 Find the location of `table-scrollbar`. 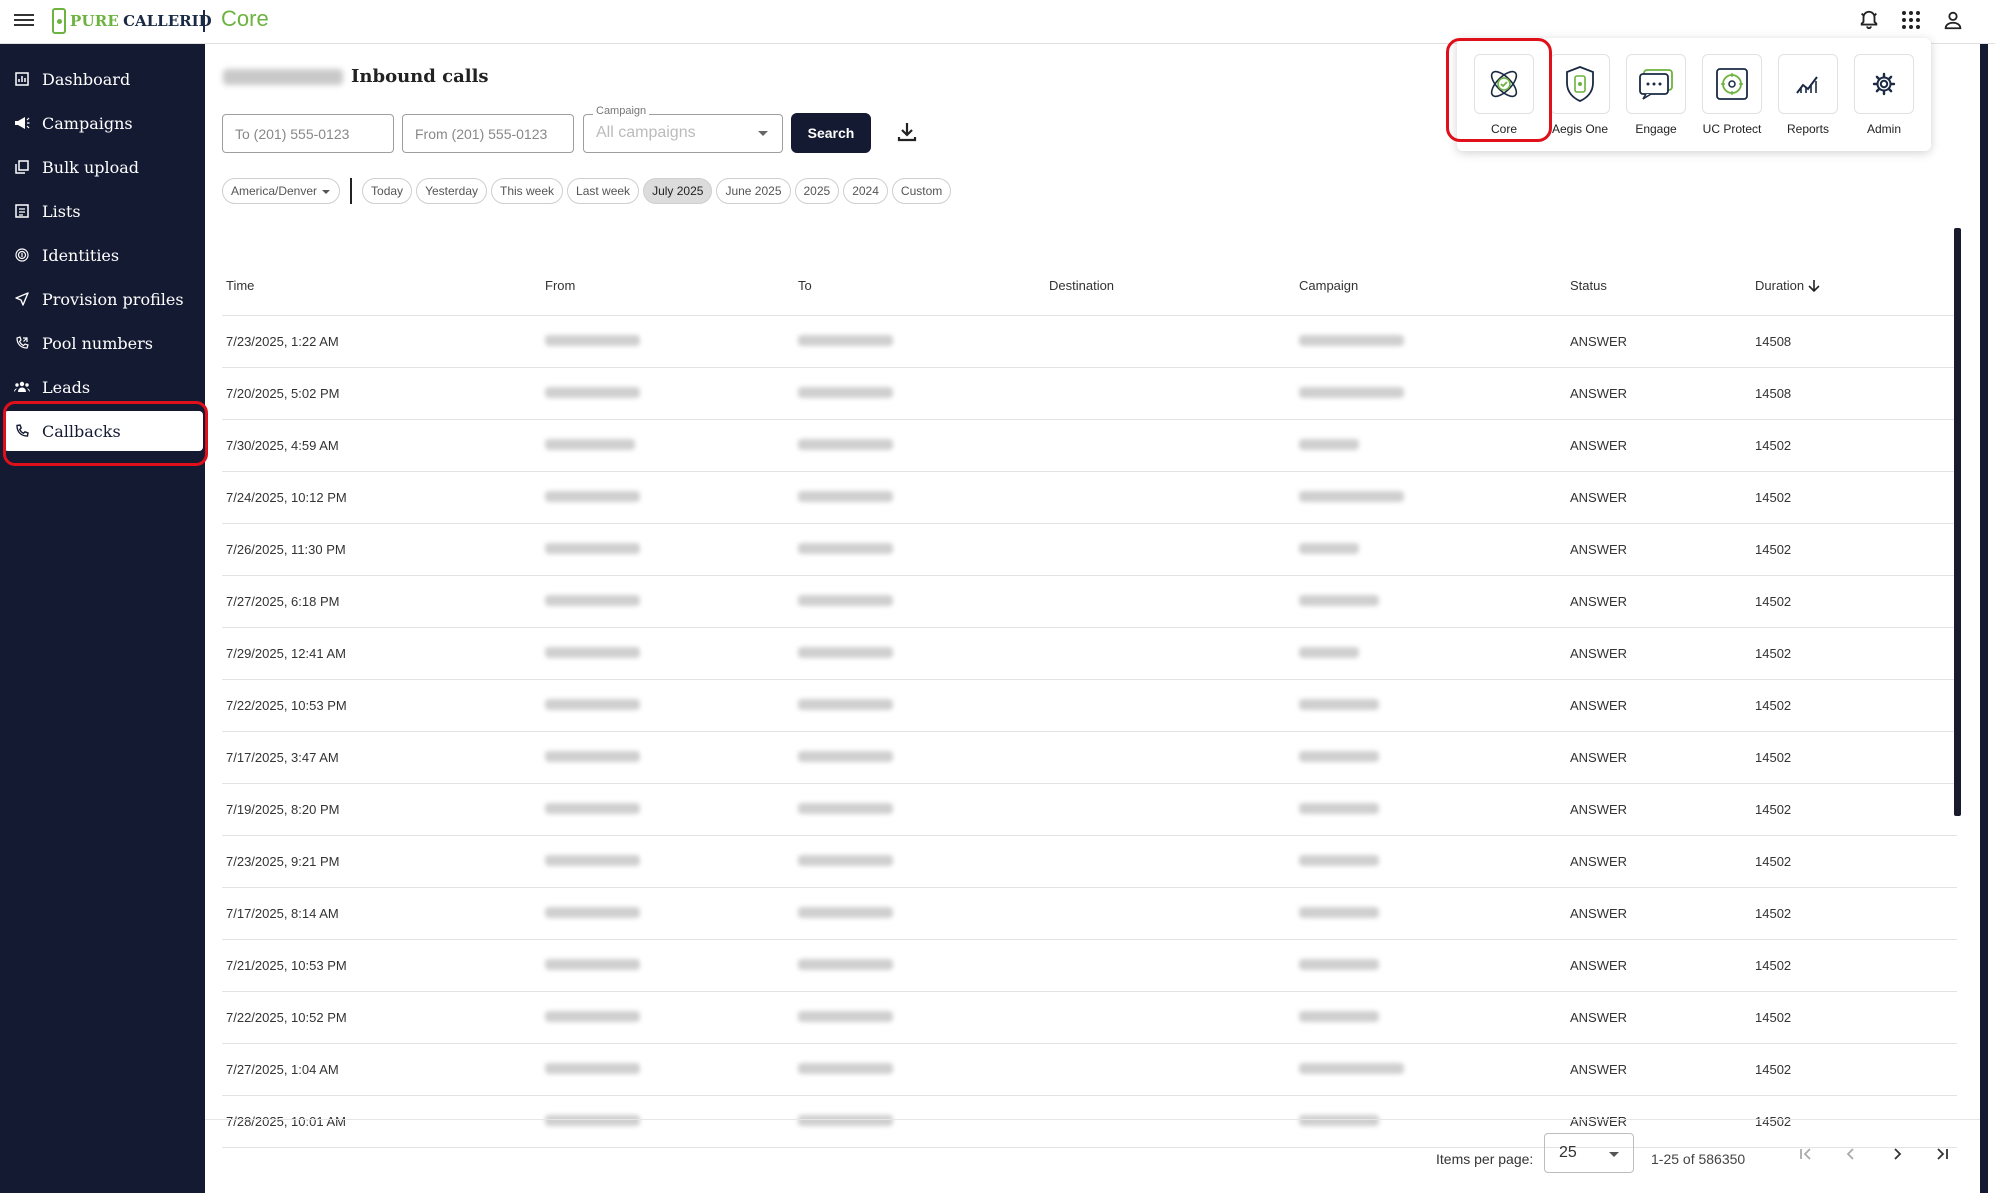

table-scrollbar is located at coordinates (1957, 522).